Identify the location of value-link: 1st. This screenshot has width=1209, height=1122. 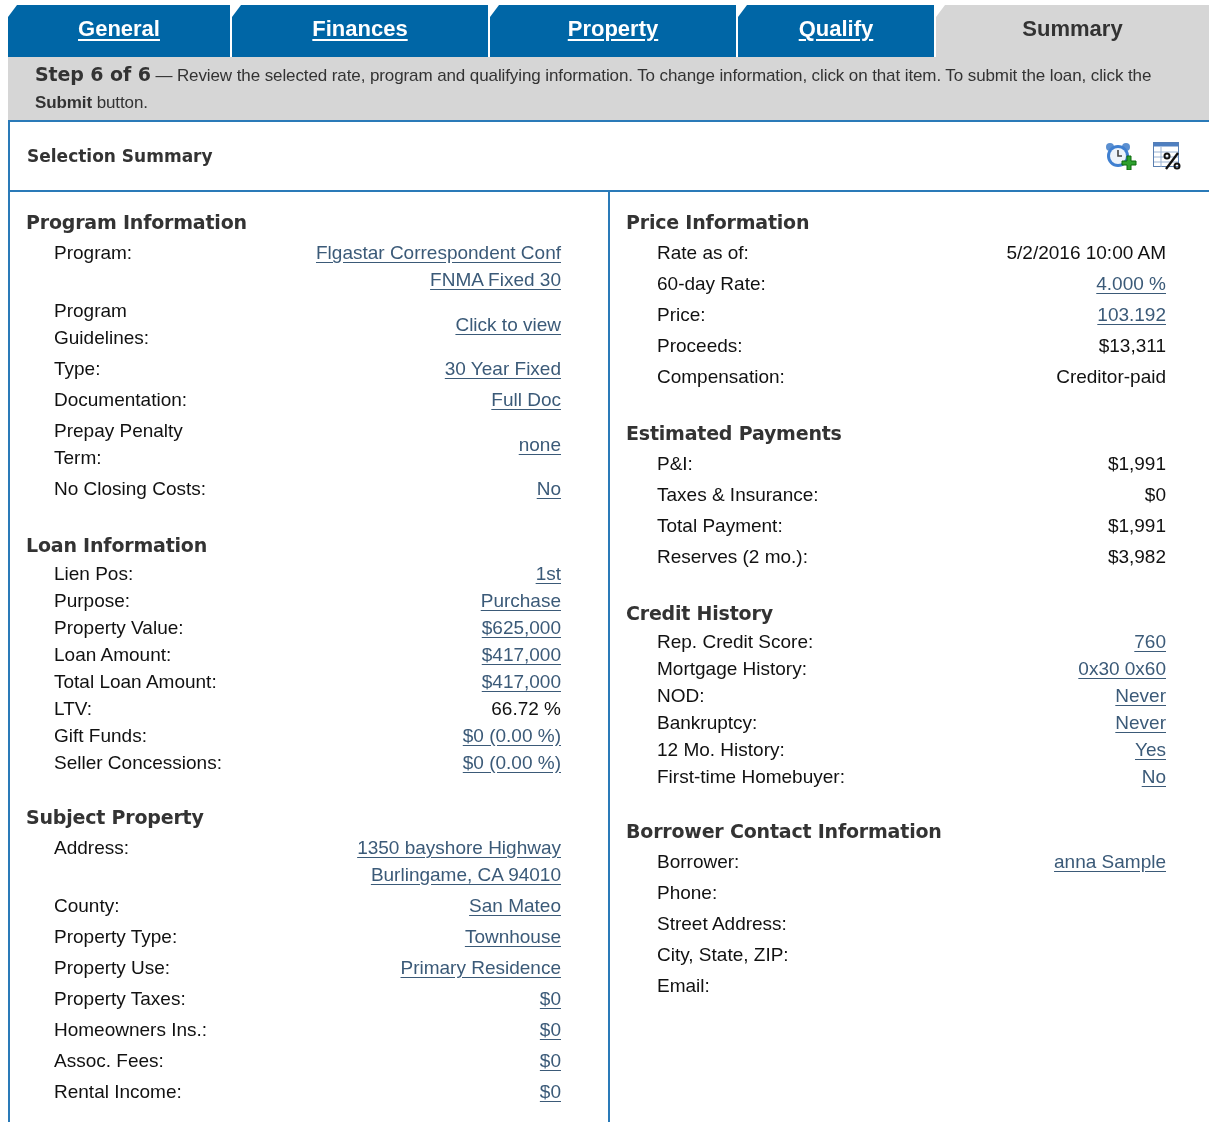
(548, 573).